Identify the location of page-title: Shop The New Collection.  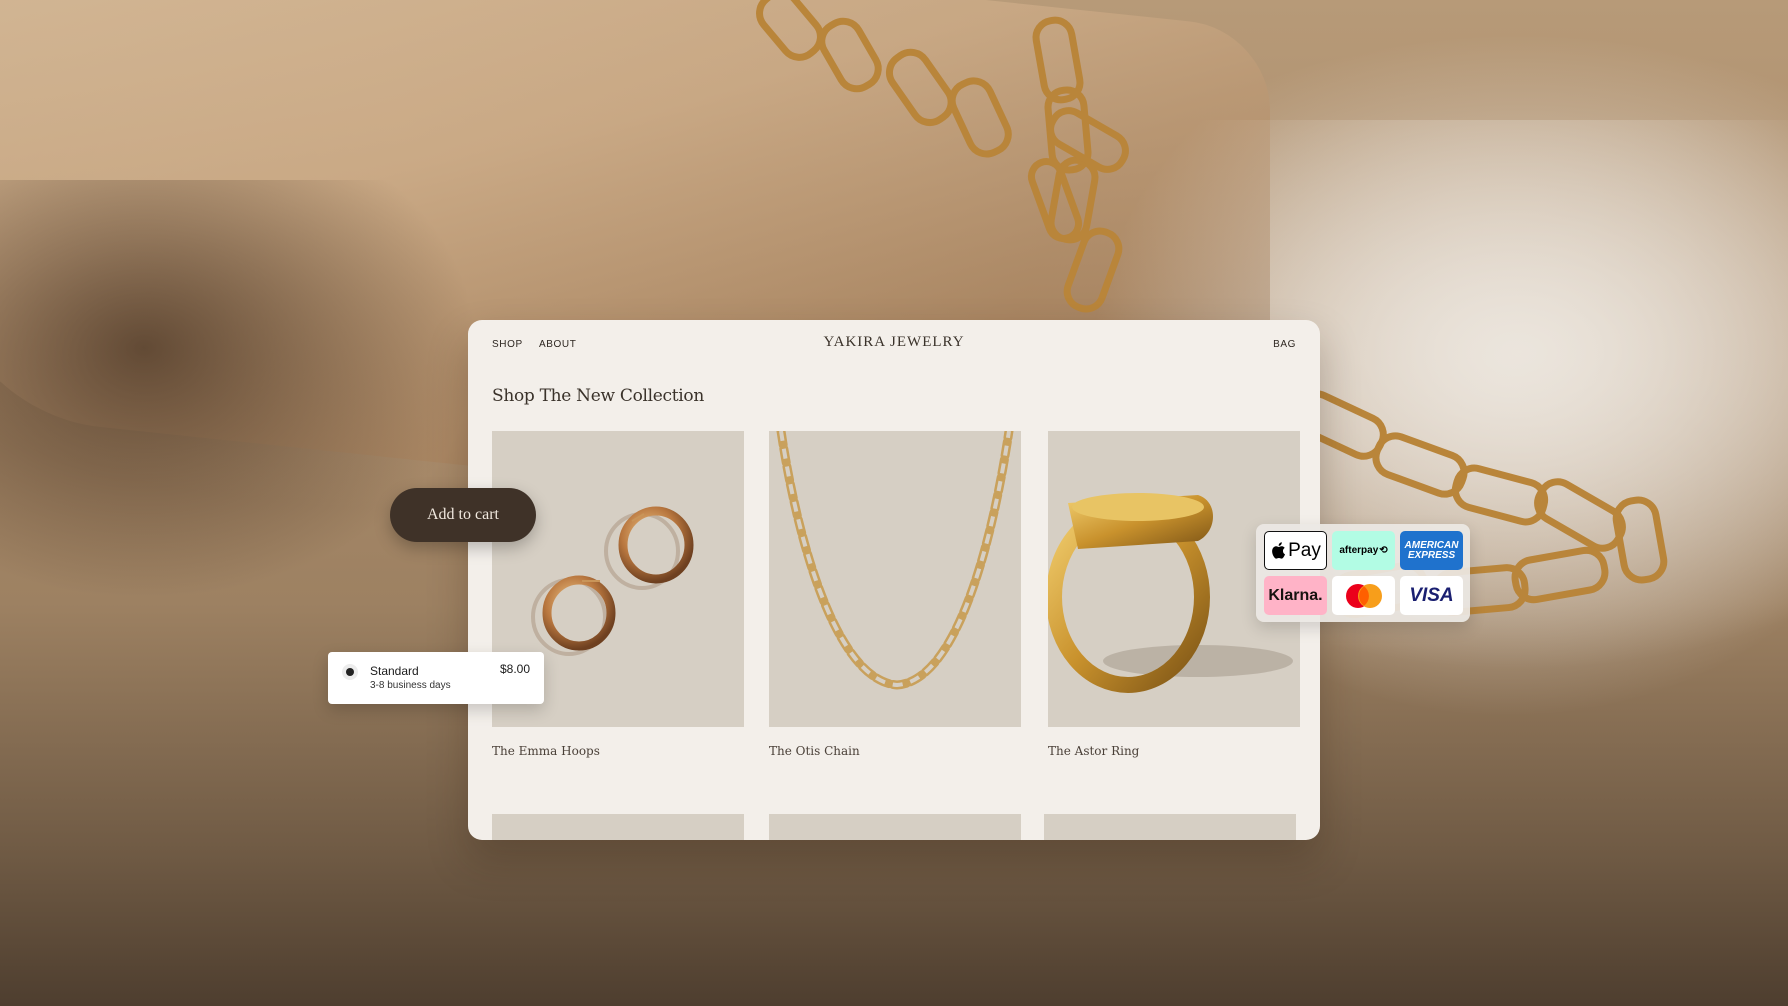
(598, 396).